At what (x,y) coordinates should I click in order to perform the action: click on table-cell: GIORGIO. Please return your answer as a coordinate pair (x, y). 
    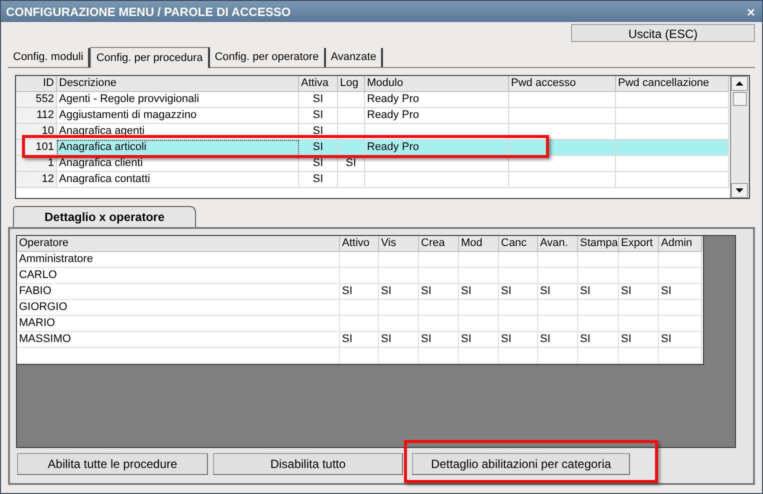
    Looking at the image, I should click on (178, 308).